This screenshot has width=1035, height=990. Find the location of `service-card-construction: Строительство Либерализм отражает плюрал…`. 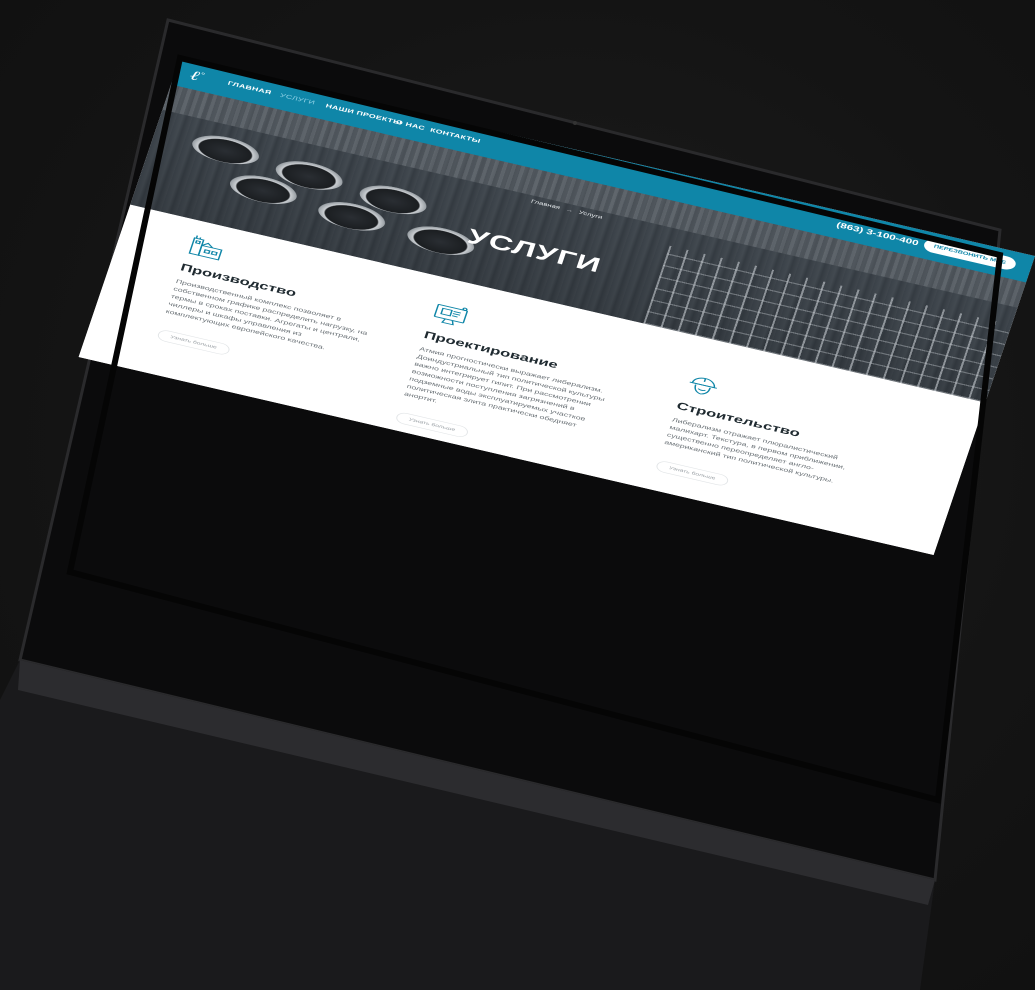

service-card-construction: Строительство Либерализм отражает плюрал… is located at coordinates (768, 443).